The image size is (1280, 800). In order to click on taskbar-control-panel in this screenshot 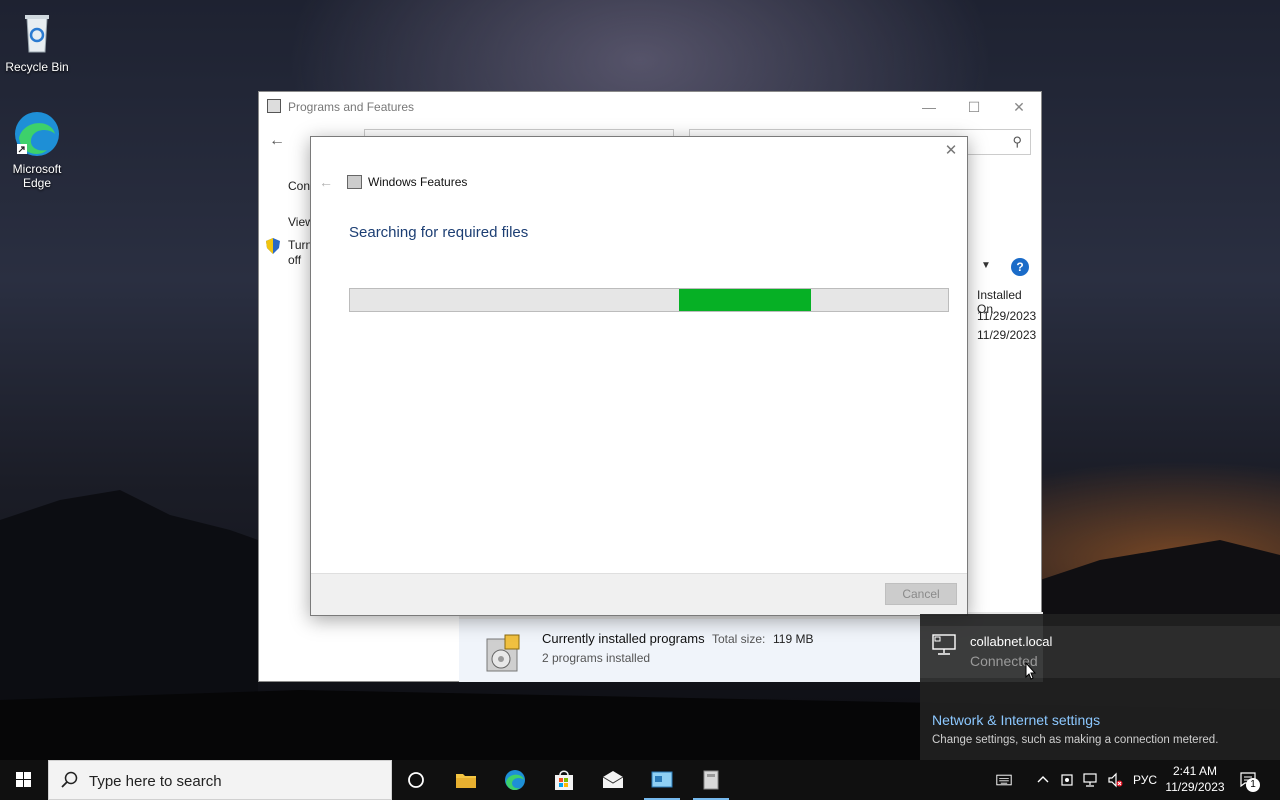, I will do `click(662, 780)`.